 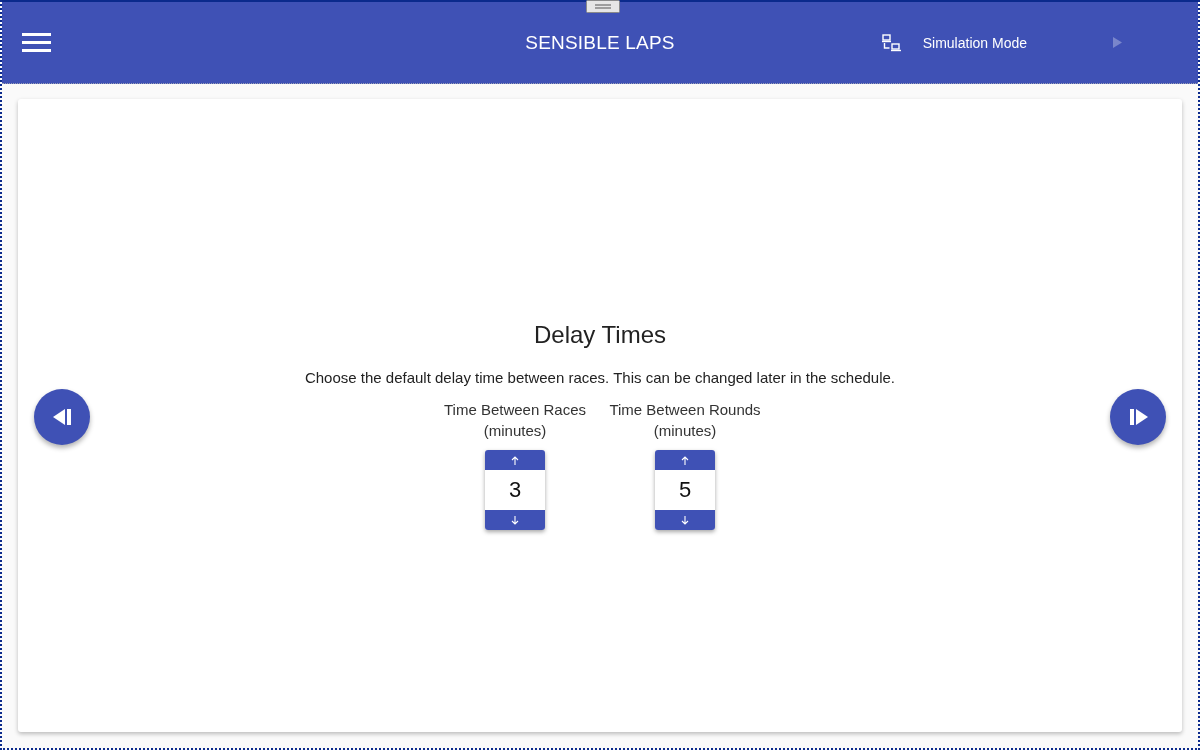 I want to click on number-spinner: 3, so click(x=515, y=490).